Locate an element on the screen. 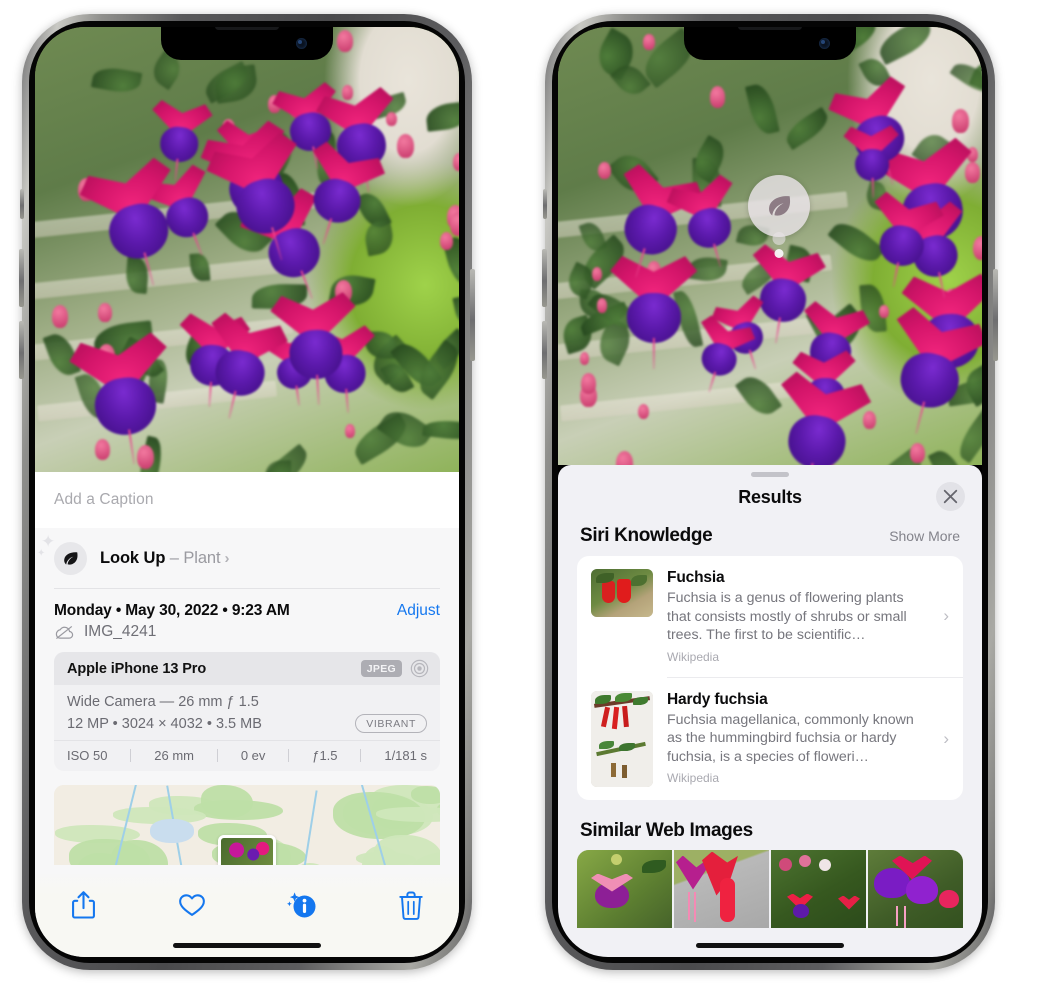 The image size is (1055, 985). volume-up-button-left is located at coordinates (21, 278).